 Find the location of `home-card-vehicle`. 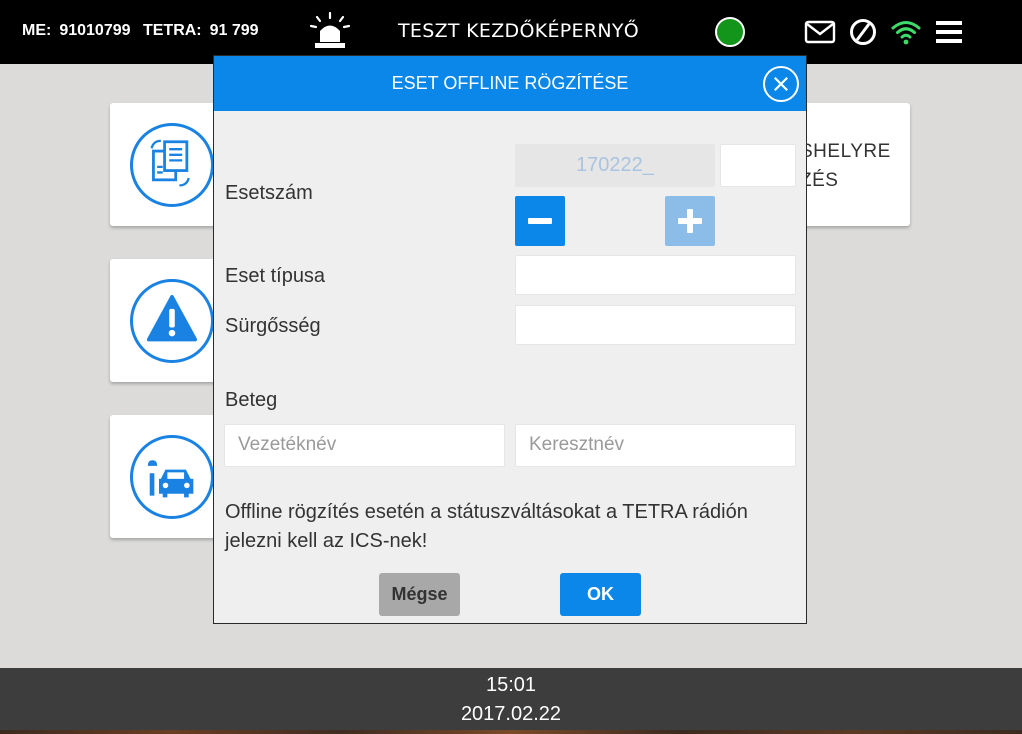

home-card-vehicle is located at coordinates (165, 476).